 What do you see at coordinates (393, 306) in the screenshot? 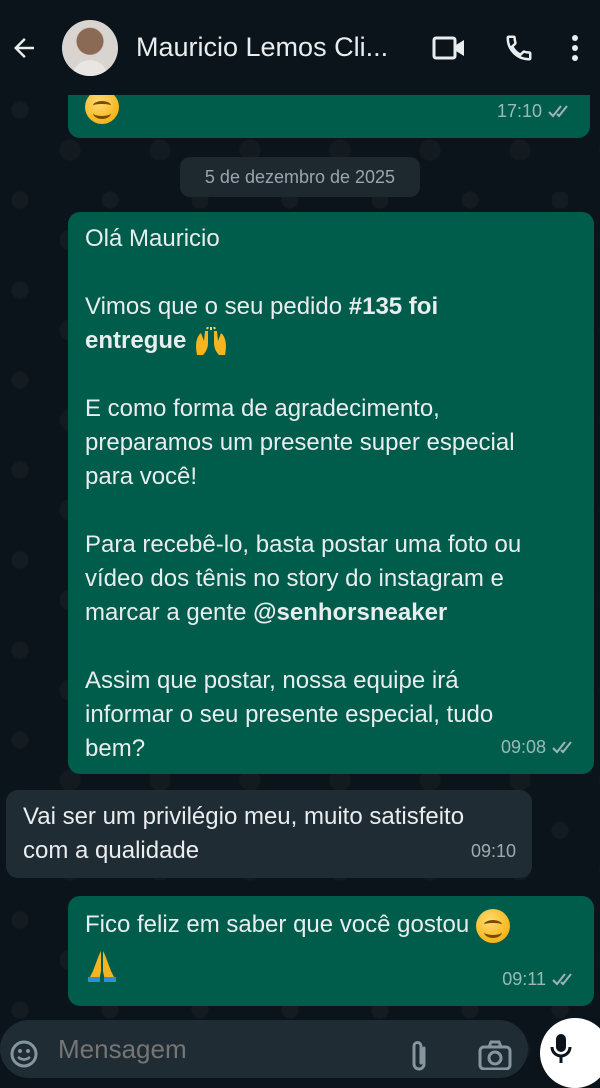
I see `order-number: #135 foi` at bounding box center [393, 306].